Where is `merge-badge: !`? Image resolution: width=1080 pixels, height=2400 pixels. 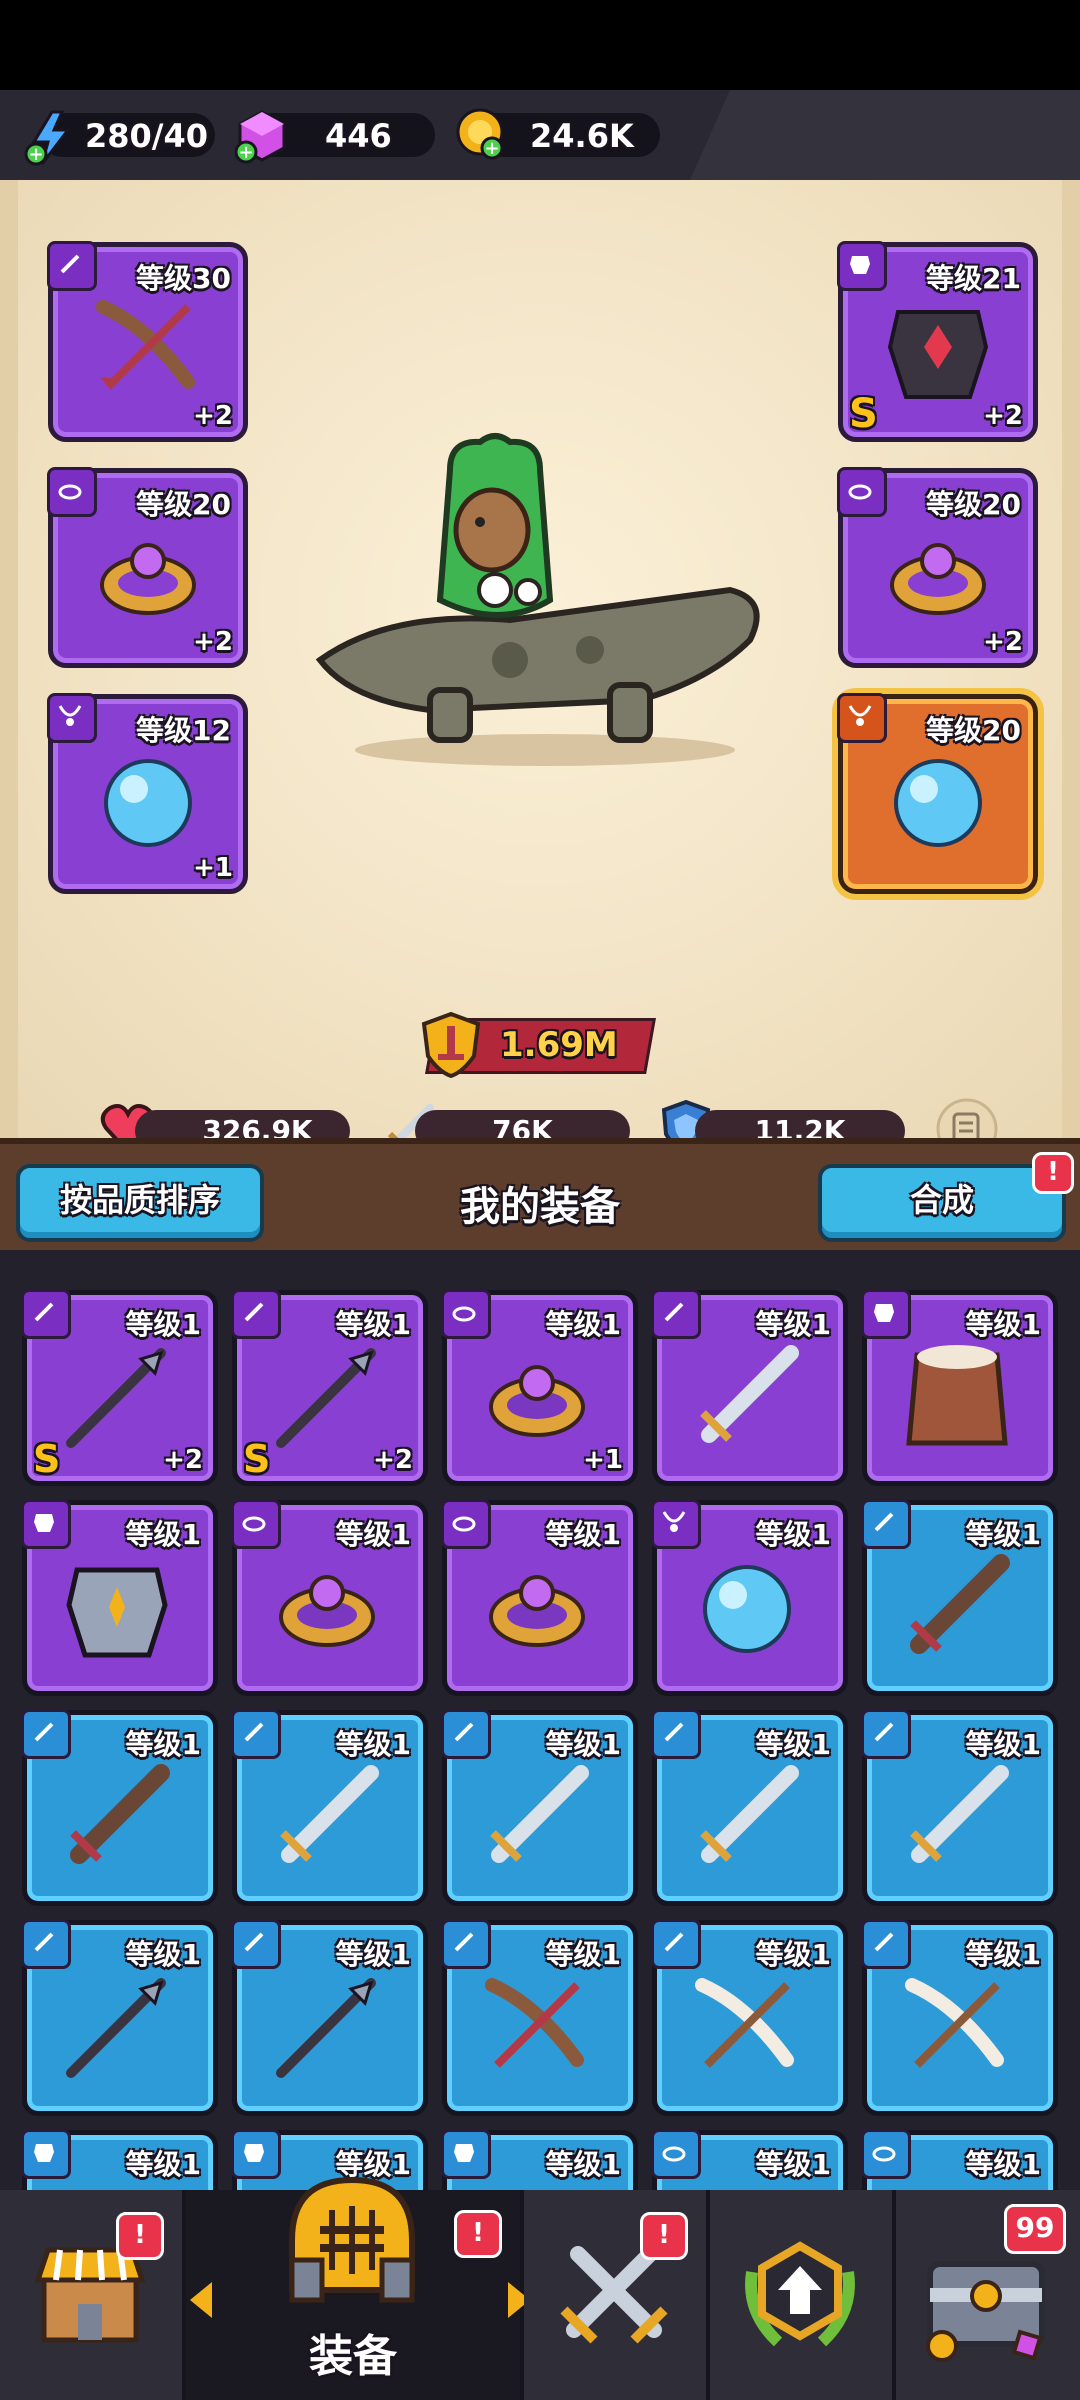
merge-badge: ! is located at coordinates (1053, 1173).